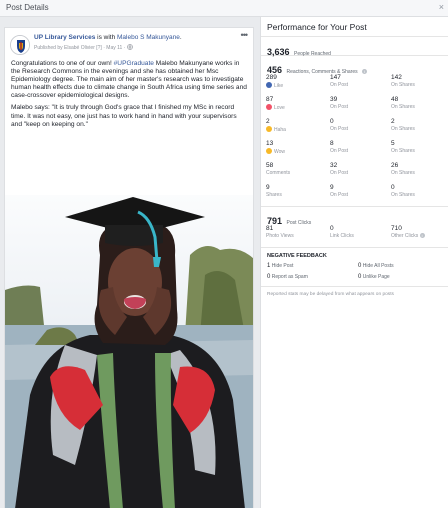 The width and height of the screenshot is (448, 508). What do you see at coordinates (422, 235) in the screenshot?
I see `info-icon: i` at bounding box center [422, 235].